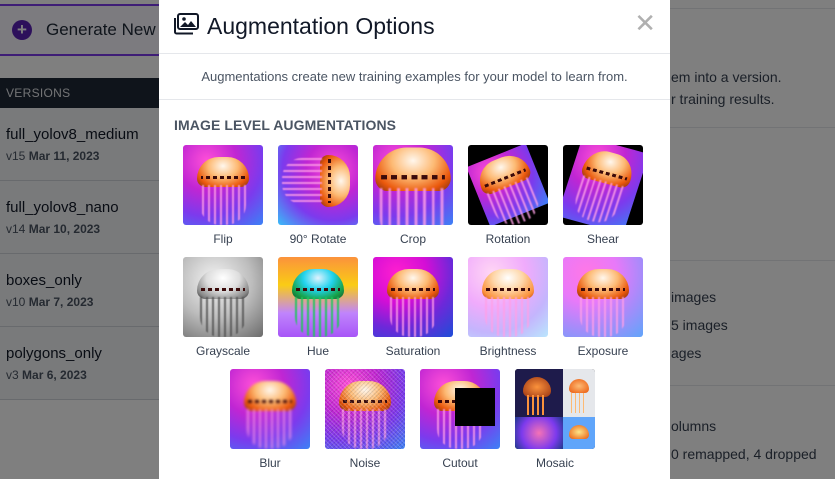 The height and width of the screenshot is (479, 835). I want to click on augmentation-row: Grayscale Hue Saturation Brightness Exposure, so click(413, 307).